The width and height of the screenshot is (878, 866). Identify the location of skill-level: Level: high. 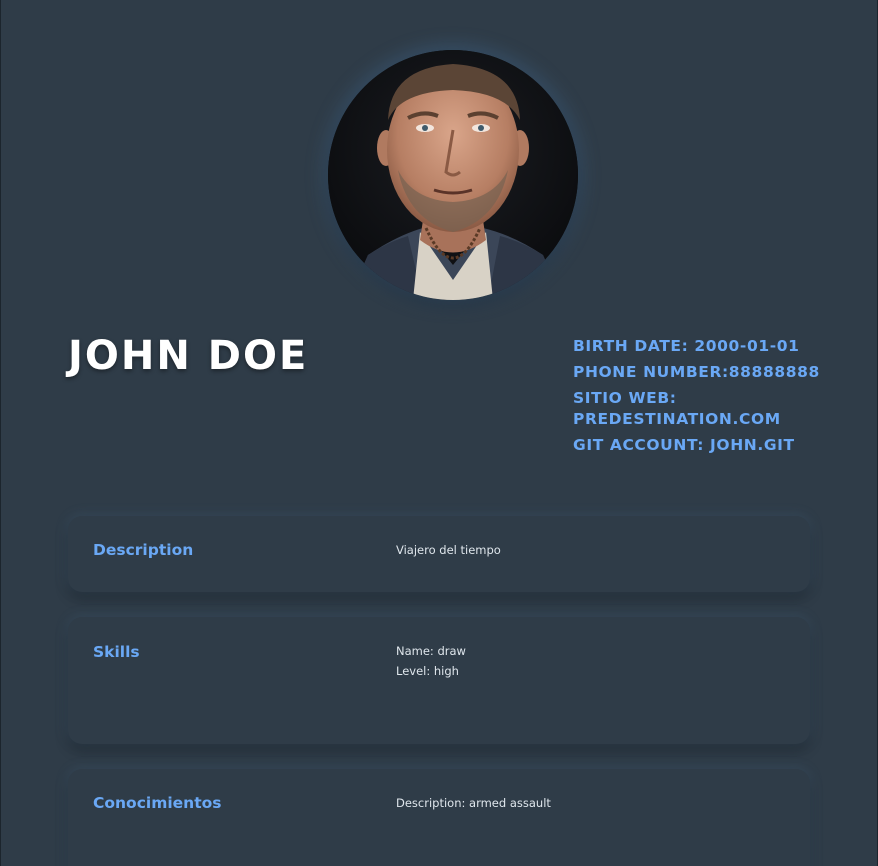
(427, 671).